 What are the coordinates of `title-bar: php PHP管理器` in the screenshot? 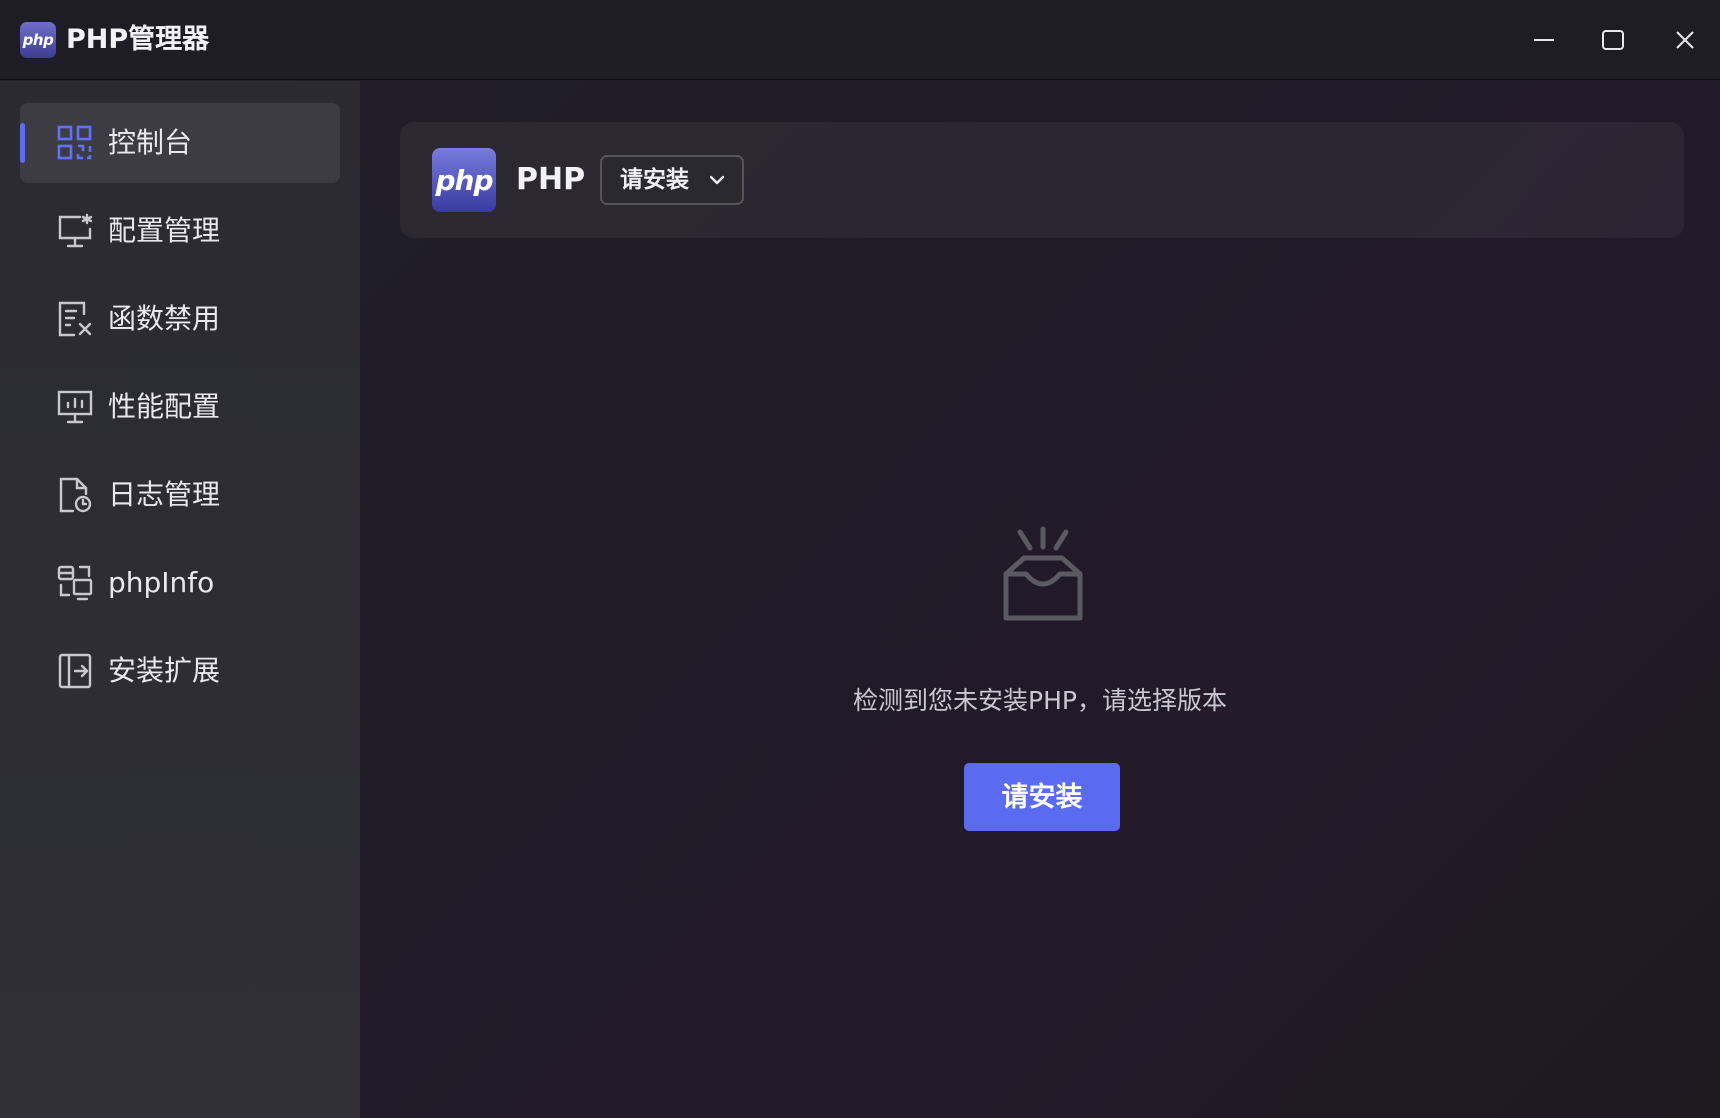 It's located at (860, 40).